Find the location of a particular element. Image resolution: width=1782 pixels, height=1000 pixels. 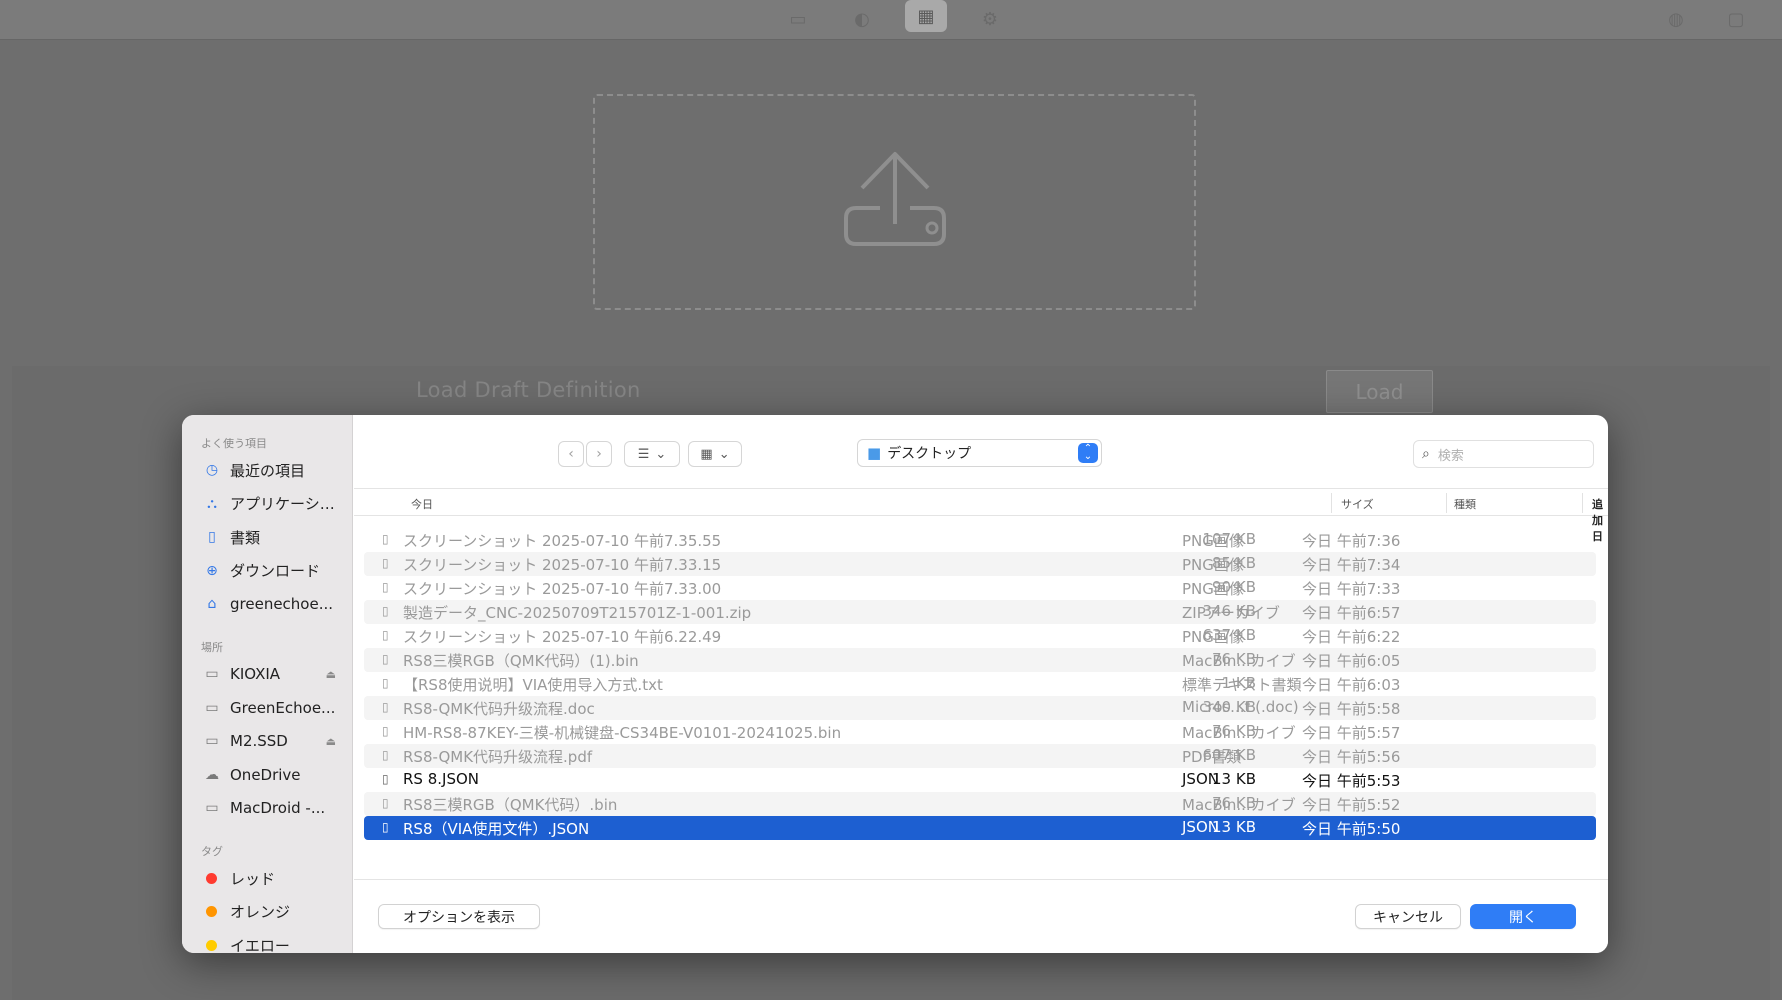

file-name: RS8三模RGB（QMK代码）.bin is located at coordinates (510, 805).